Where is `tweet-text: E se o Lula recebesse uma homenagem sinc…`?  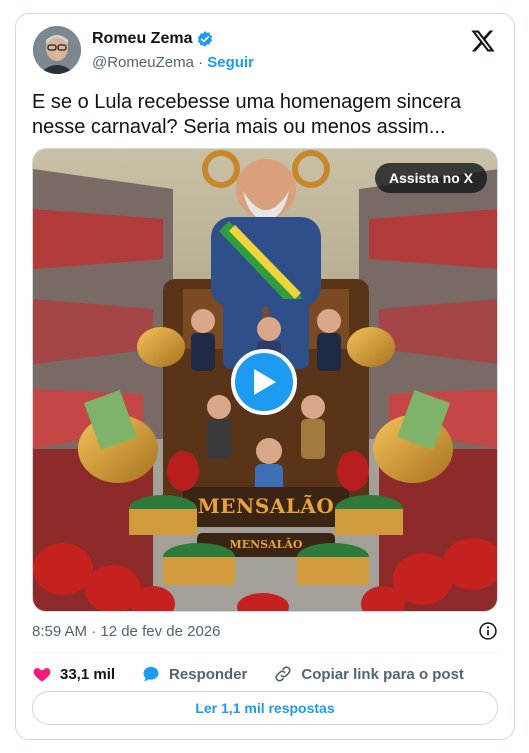
tweet-text: E se o Lula recebesse uma homenagem sinc… is located at coordinates (247, 114).